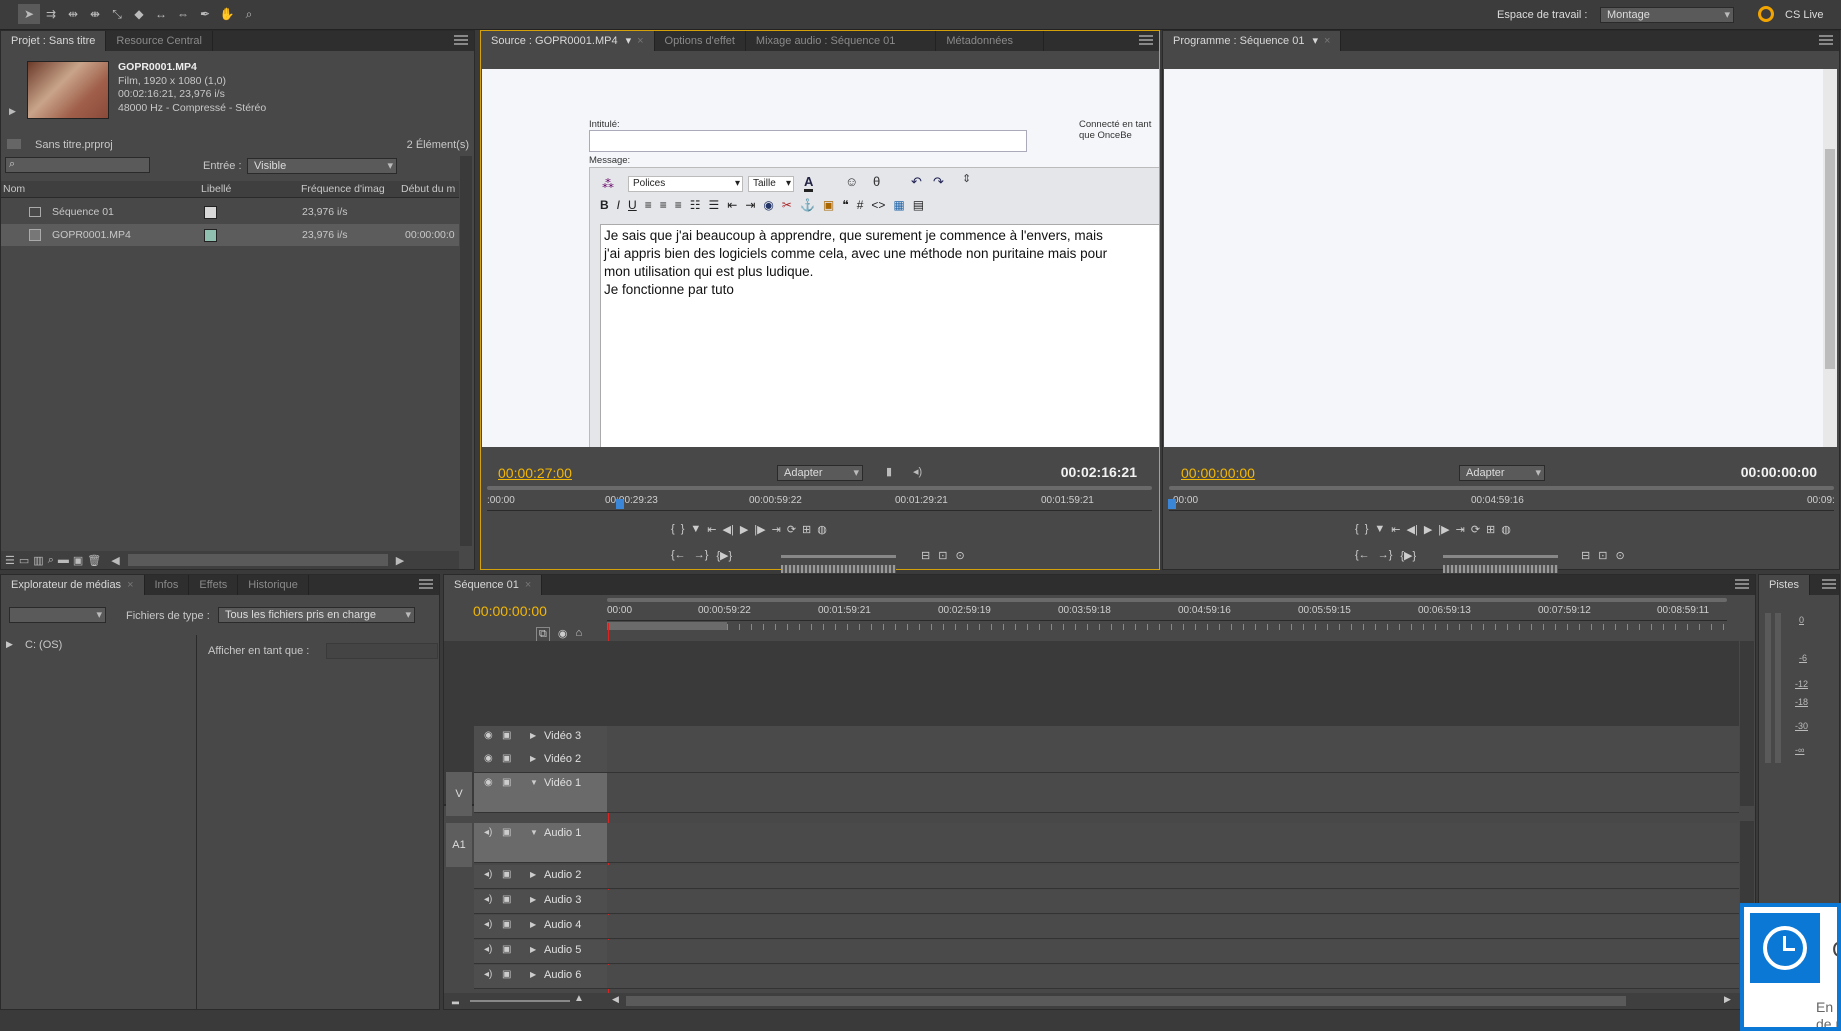 The height and width of the screenshot is (1031, 1841). What do you see at coordinates (322, 166) in the screenshot?
I see `entree-select: Visible` at bounding box center [322, 166].